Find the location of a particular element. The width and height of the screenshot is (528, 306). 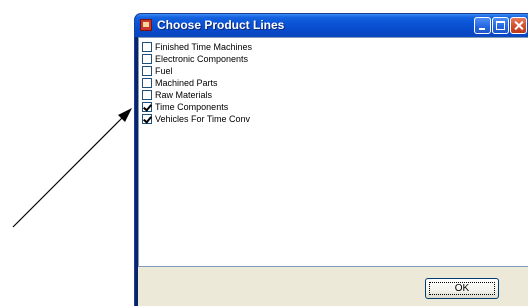

arrow-shaft is located at coordinates (68, 171).